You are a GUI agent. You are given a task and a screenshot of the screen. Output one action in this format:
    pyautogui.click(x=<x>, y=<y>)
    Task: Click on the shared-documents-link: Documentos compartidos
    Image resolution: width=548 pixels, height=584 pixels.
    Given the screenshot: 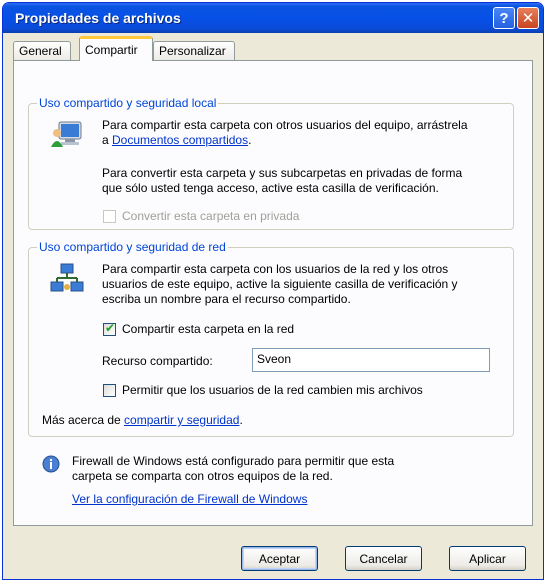 What is the action you would take?
    pyautogui.click(x=180, y=140)
    